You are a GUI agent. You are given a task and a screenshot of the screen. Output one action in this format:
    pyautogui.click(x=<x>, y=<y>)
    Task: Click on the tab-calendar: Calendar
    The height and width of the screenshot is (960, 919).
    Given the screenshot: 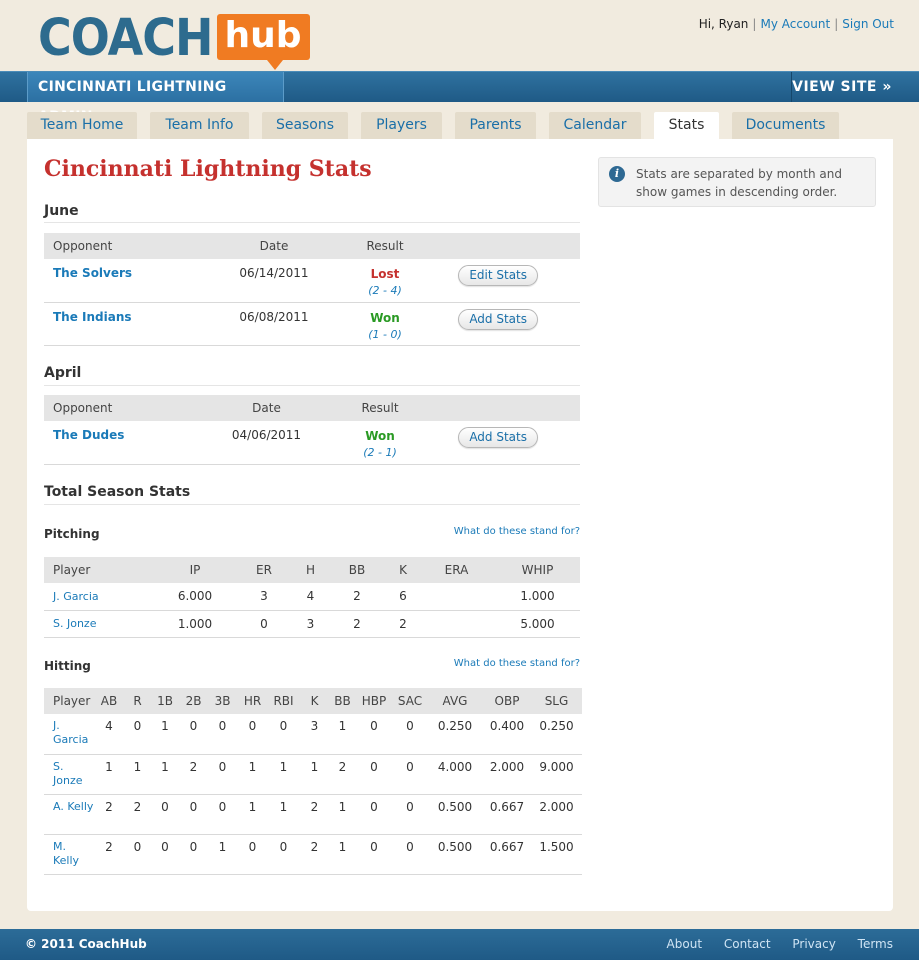 What is the action you would take?
    pyautogui.click(x=595, y=125)
    